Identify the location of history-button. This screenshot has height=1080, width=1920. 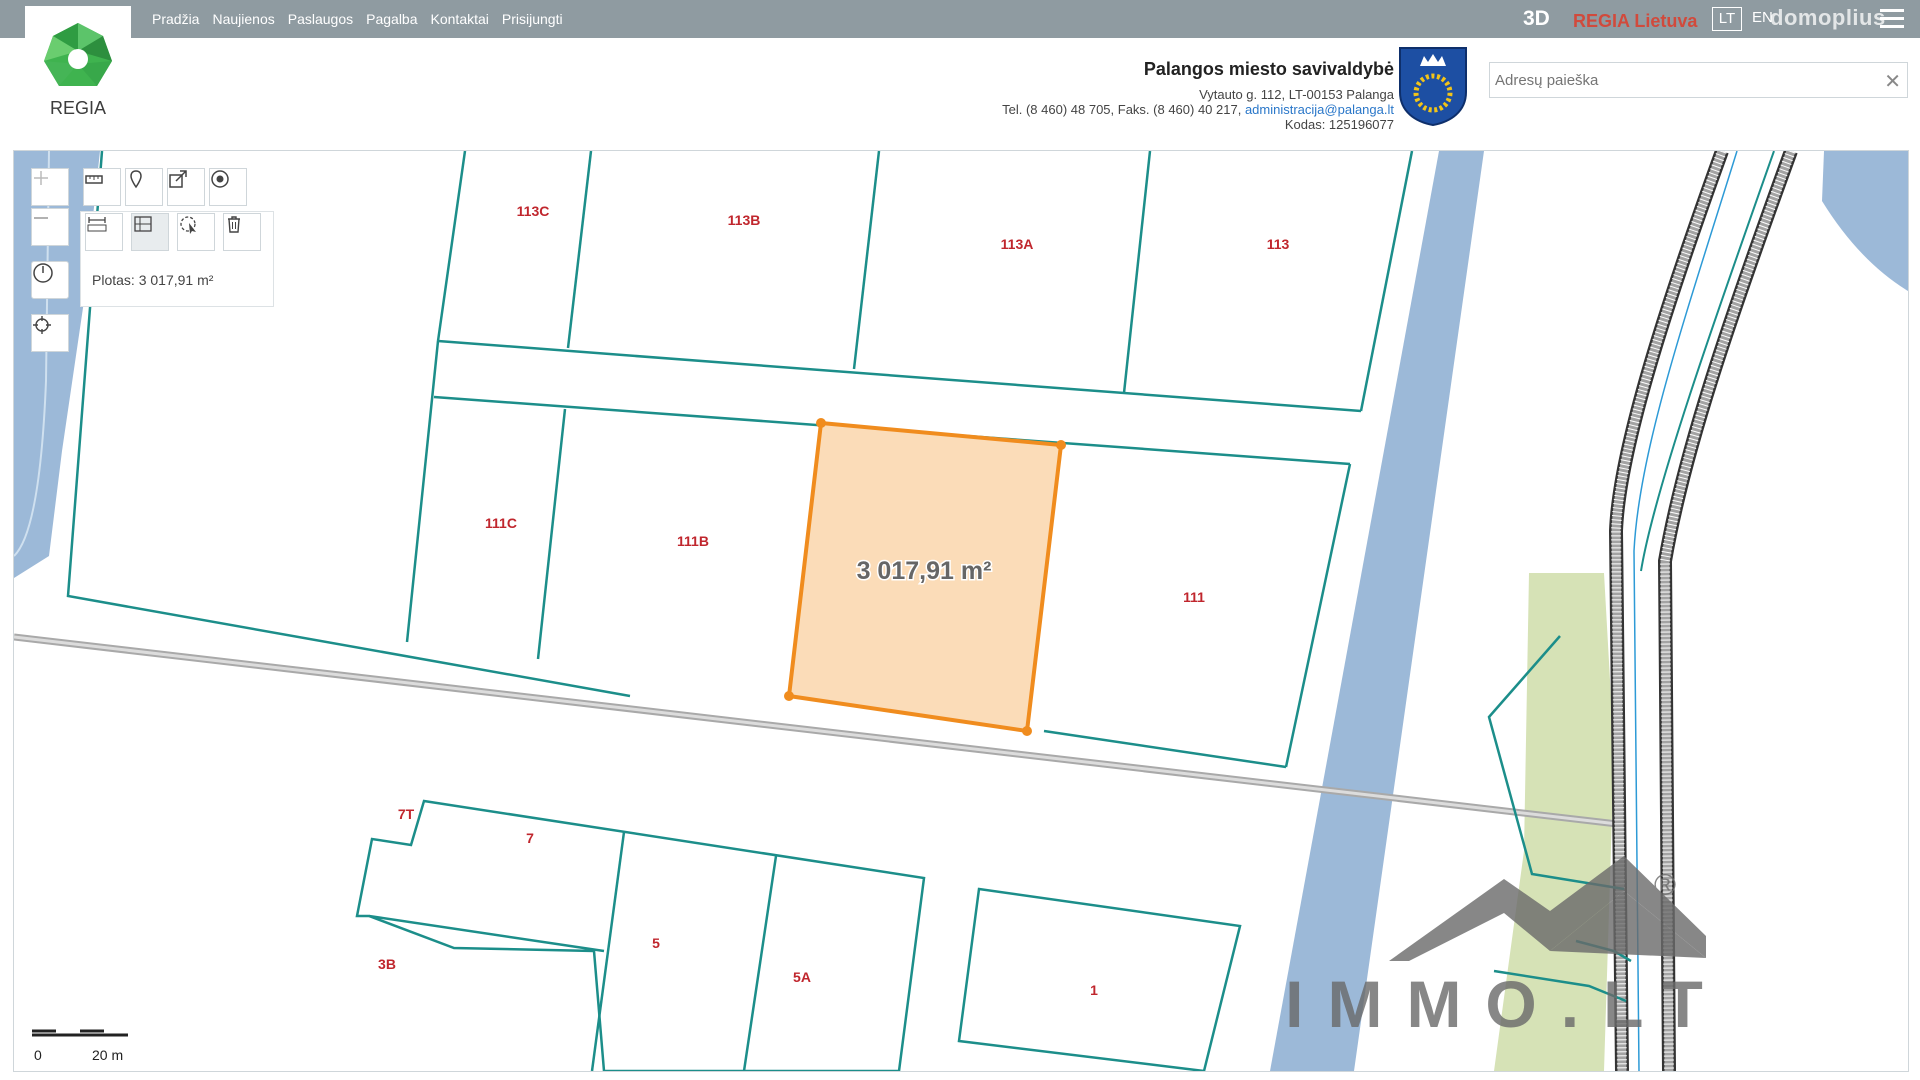
(50, 280).